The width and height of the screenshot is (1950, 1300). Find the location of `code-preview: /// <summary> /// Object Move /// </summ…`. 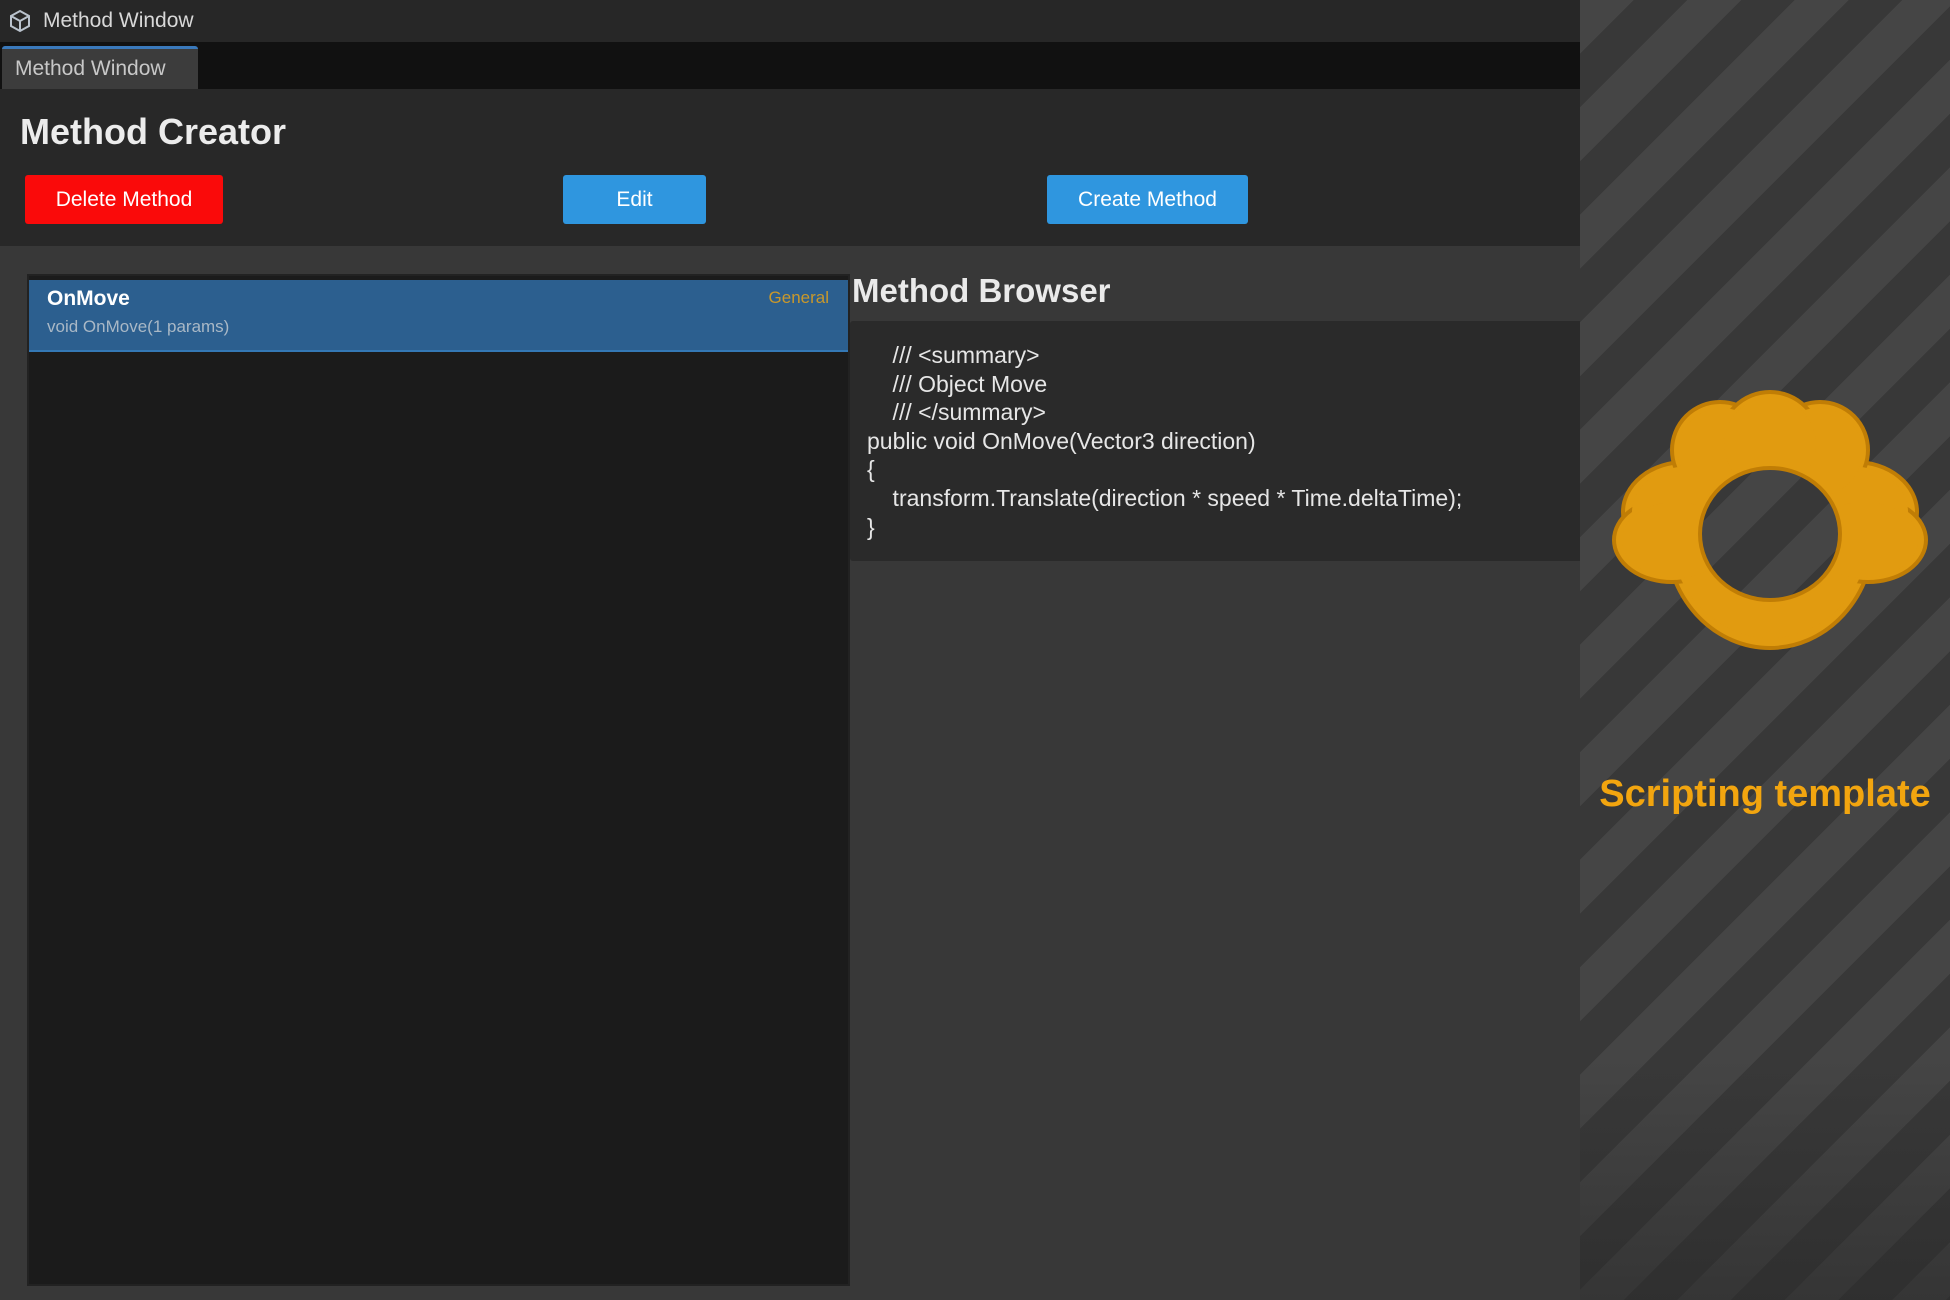

code-preview: /// <summary> /// Object Move /// </summ… is located at coordinates (1215, 441).